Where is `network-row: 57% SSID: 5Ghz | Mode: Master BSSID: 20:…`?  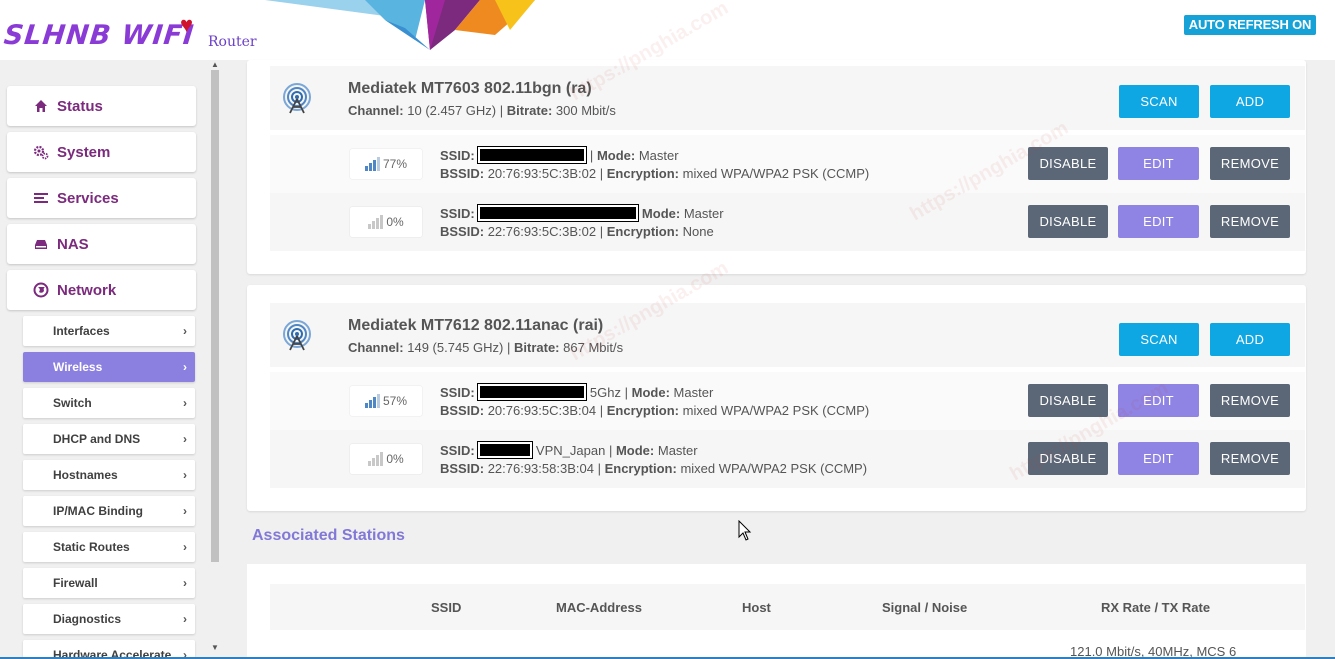
network-row: 57% SSID: 5Ghz | Mode: Master BSSID: 20:… is located at coordinates (787, 401).